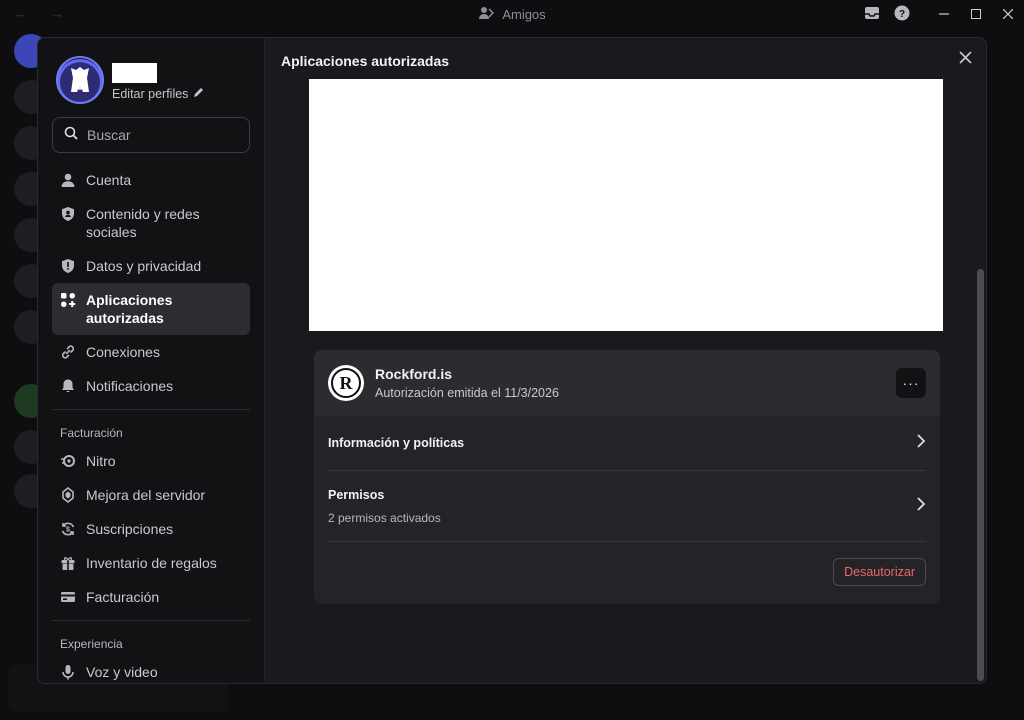 Image resolution: width=1024 pixels, height=720 pixels. I want to click on sidebar-item-label: Nitro, so click(101, 461).